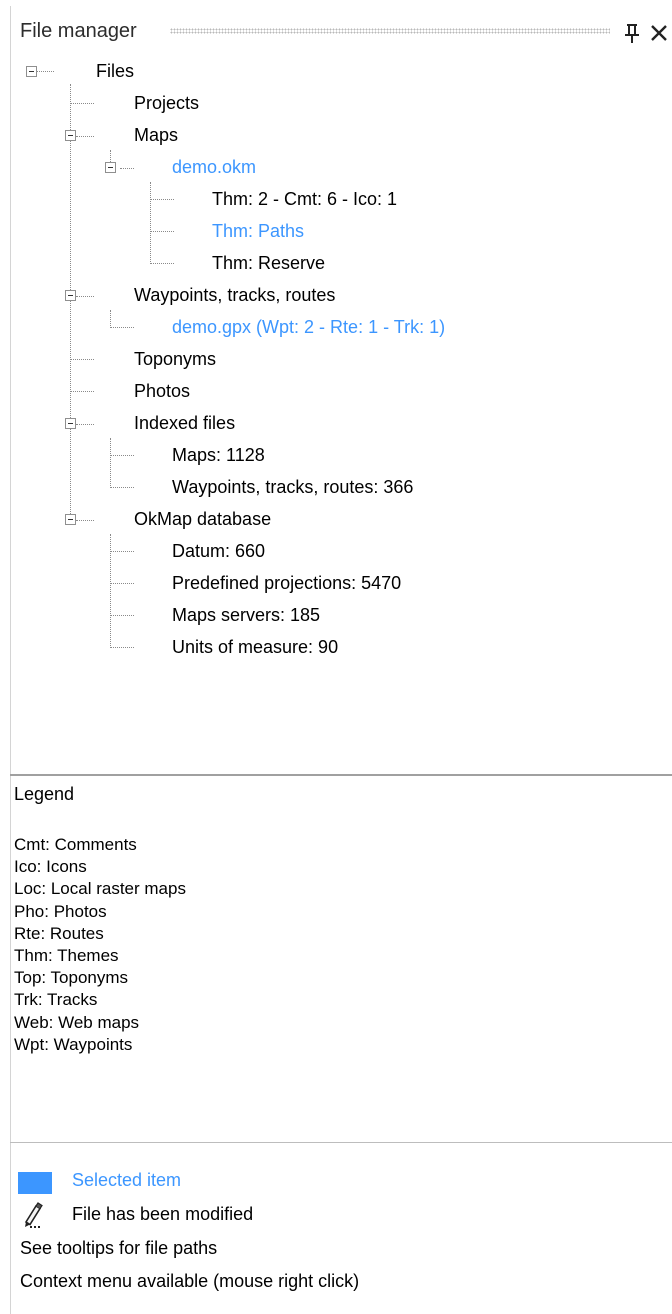 The width and height of the screenshot is (672, 1314). What do you see at coordinates (175, 359) in the screenshot?
I see `tree-node-toponyms: Toponyms` at bounding box center [175, 359].